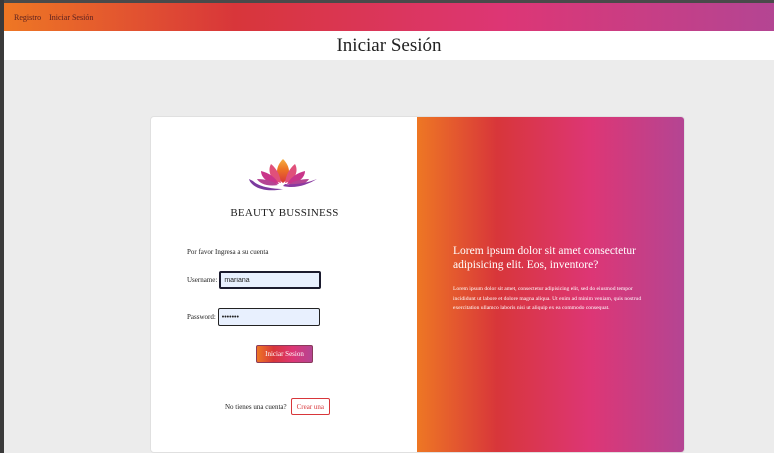  I want to click on username-row: Username:, so click(254, 280).